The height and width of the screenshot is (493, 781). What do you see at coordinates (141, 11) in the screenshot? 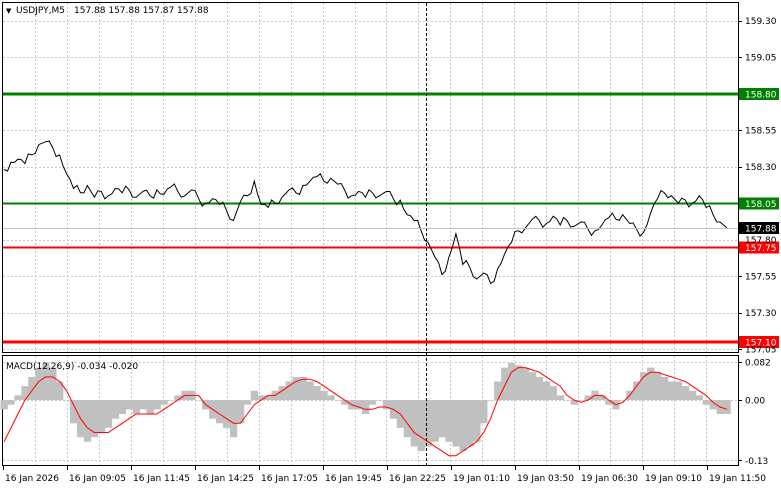
I see `ohlc-readout: 157.88 157.88 157.87 157.88` at bounding box center [141, 11].